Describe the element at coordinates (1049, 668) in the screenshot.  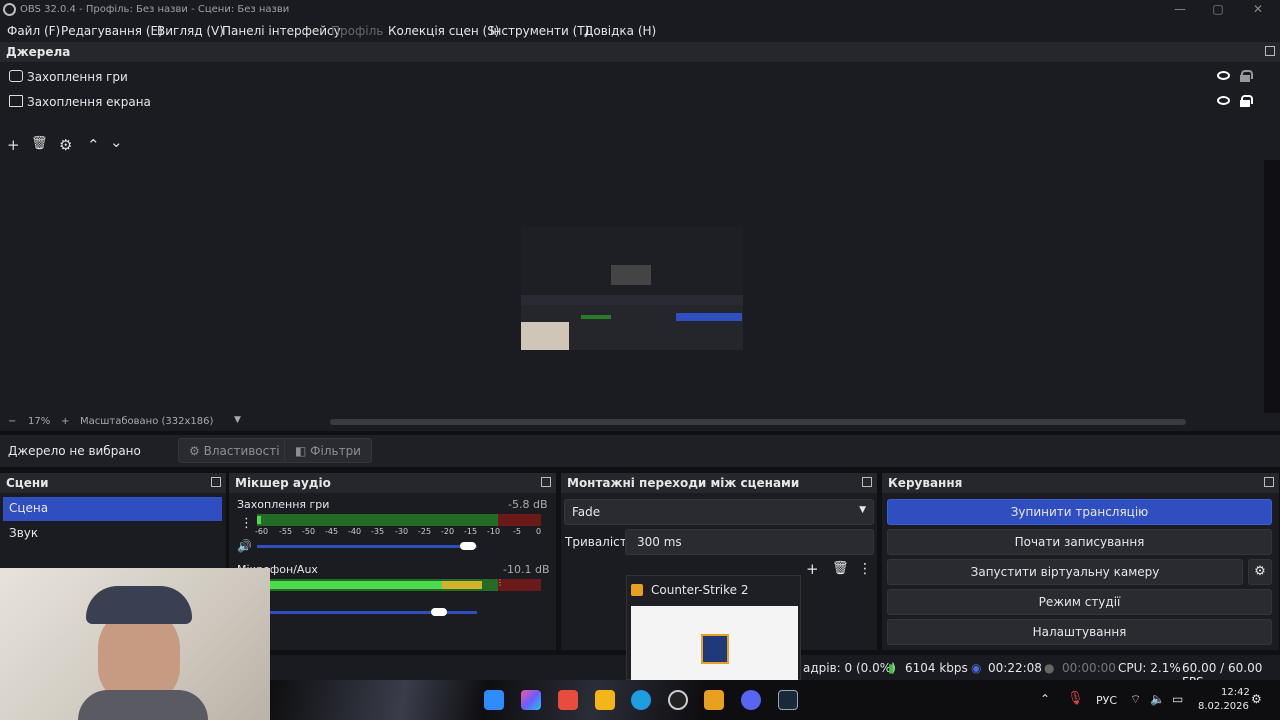
I see `record-icon: ●` at that location.